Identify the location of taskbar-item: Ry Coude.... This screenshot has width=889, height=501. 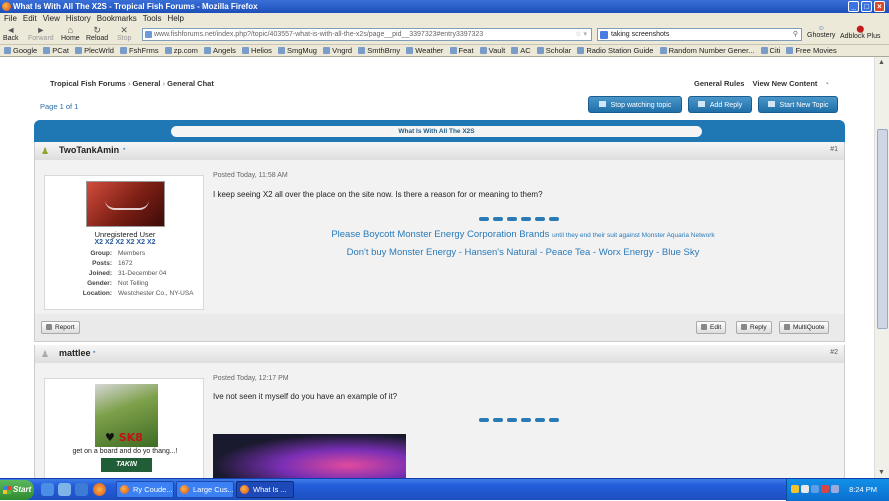
(145, 489).